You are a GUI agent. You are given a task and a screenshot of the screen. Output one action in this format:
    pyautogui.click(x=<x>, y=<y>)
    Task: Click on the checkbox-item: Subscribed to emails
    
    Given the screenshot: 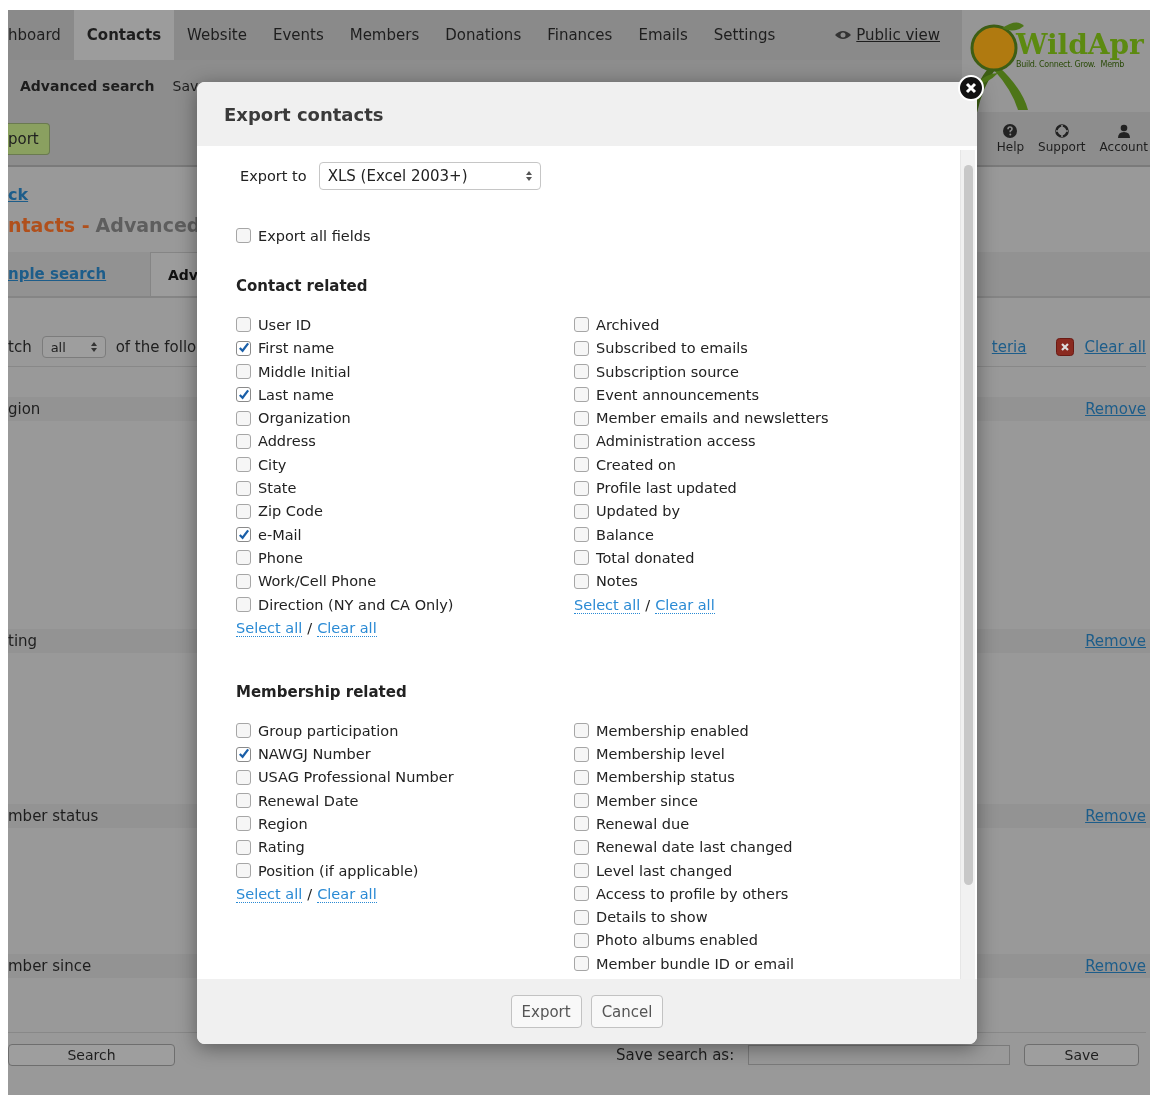 What is the action you would take?
    pyautogui.click(x=661, y=348)
    